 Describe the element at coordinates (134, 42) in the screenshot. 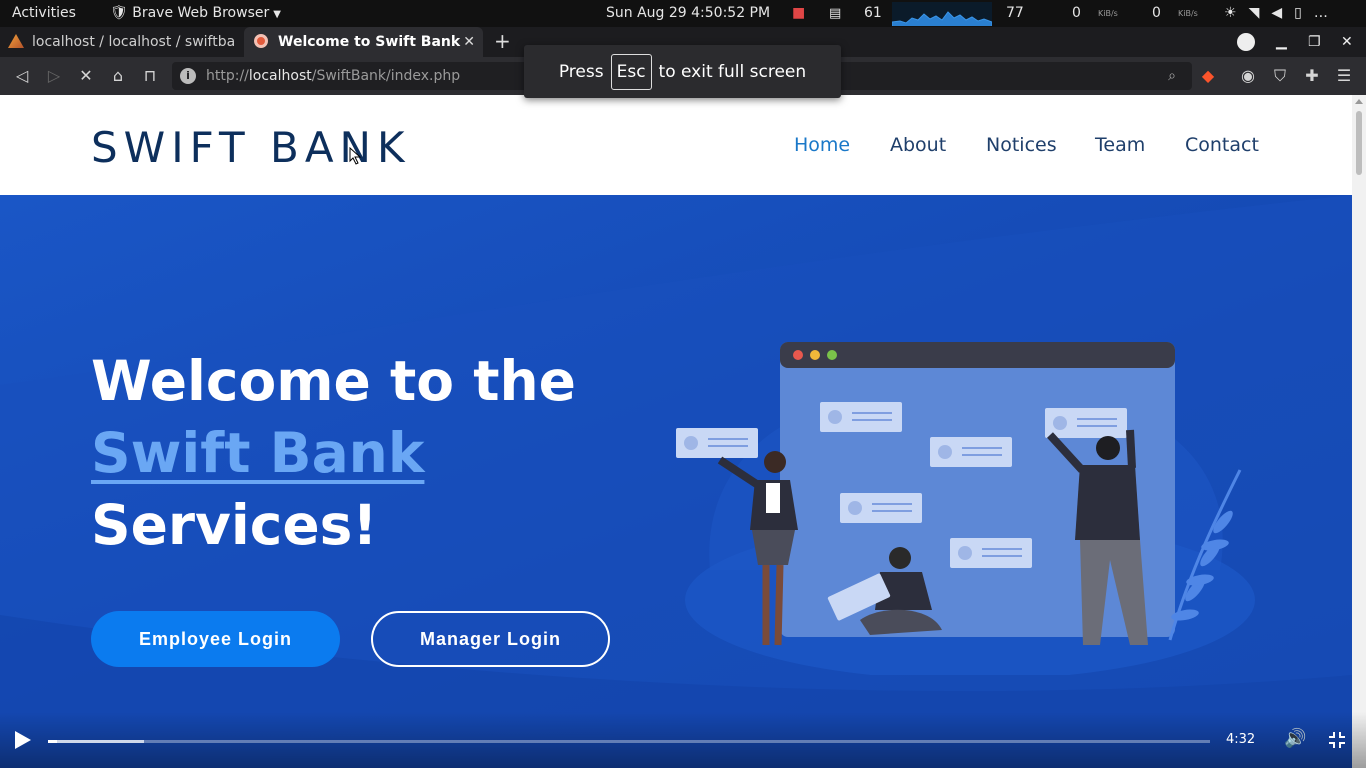

I see `tab-title: localhost / localhost / swiftba` at that location.